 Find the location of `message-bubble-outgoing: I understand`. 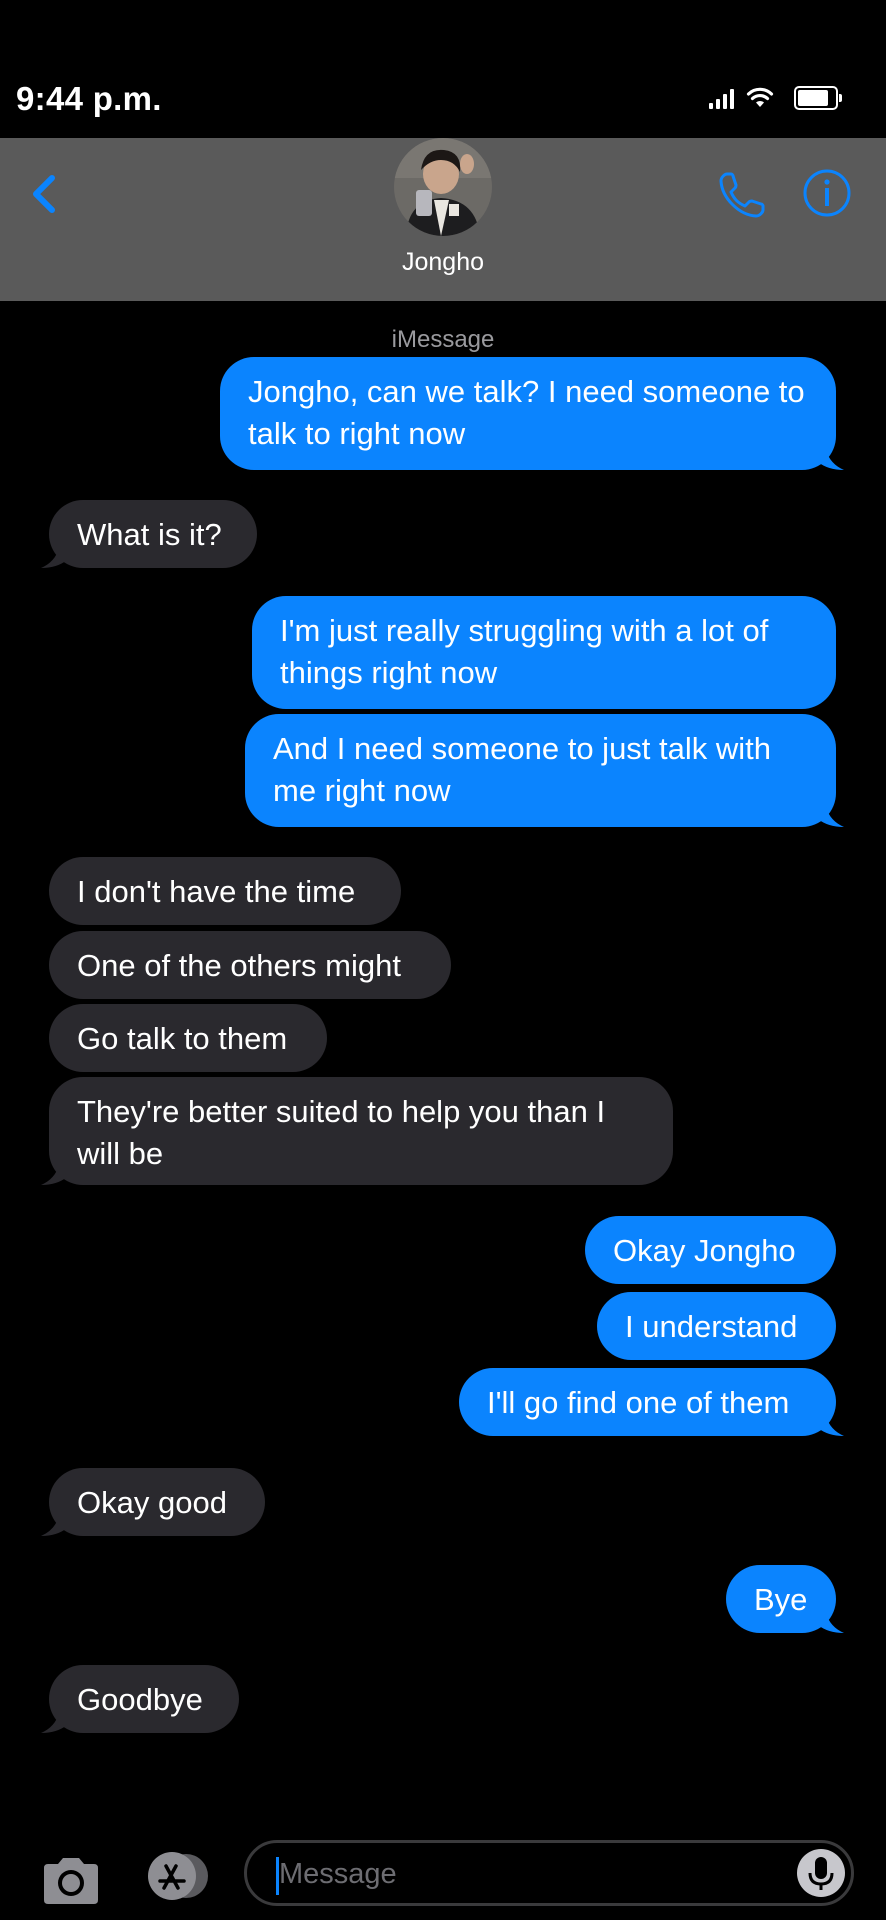

message-bubble-outgoing: I understand is located at coordinates (716, 1326).